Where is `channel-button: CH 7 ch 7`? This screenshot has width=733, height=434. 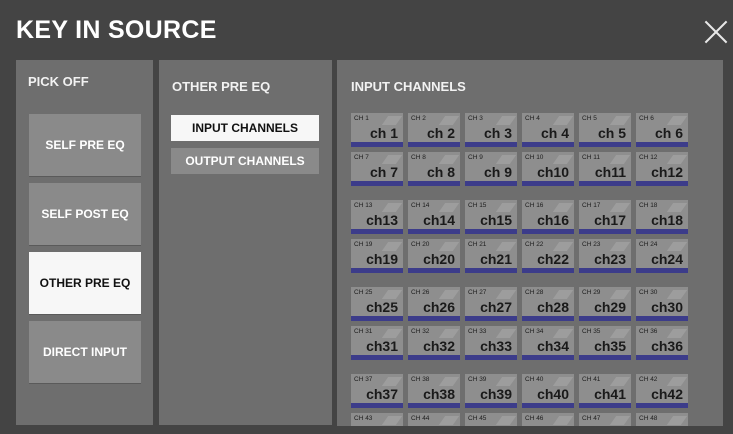
channel-button: CH 7 ch 7 is located at coordinates (377, 169).